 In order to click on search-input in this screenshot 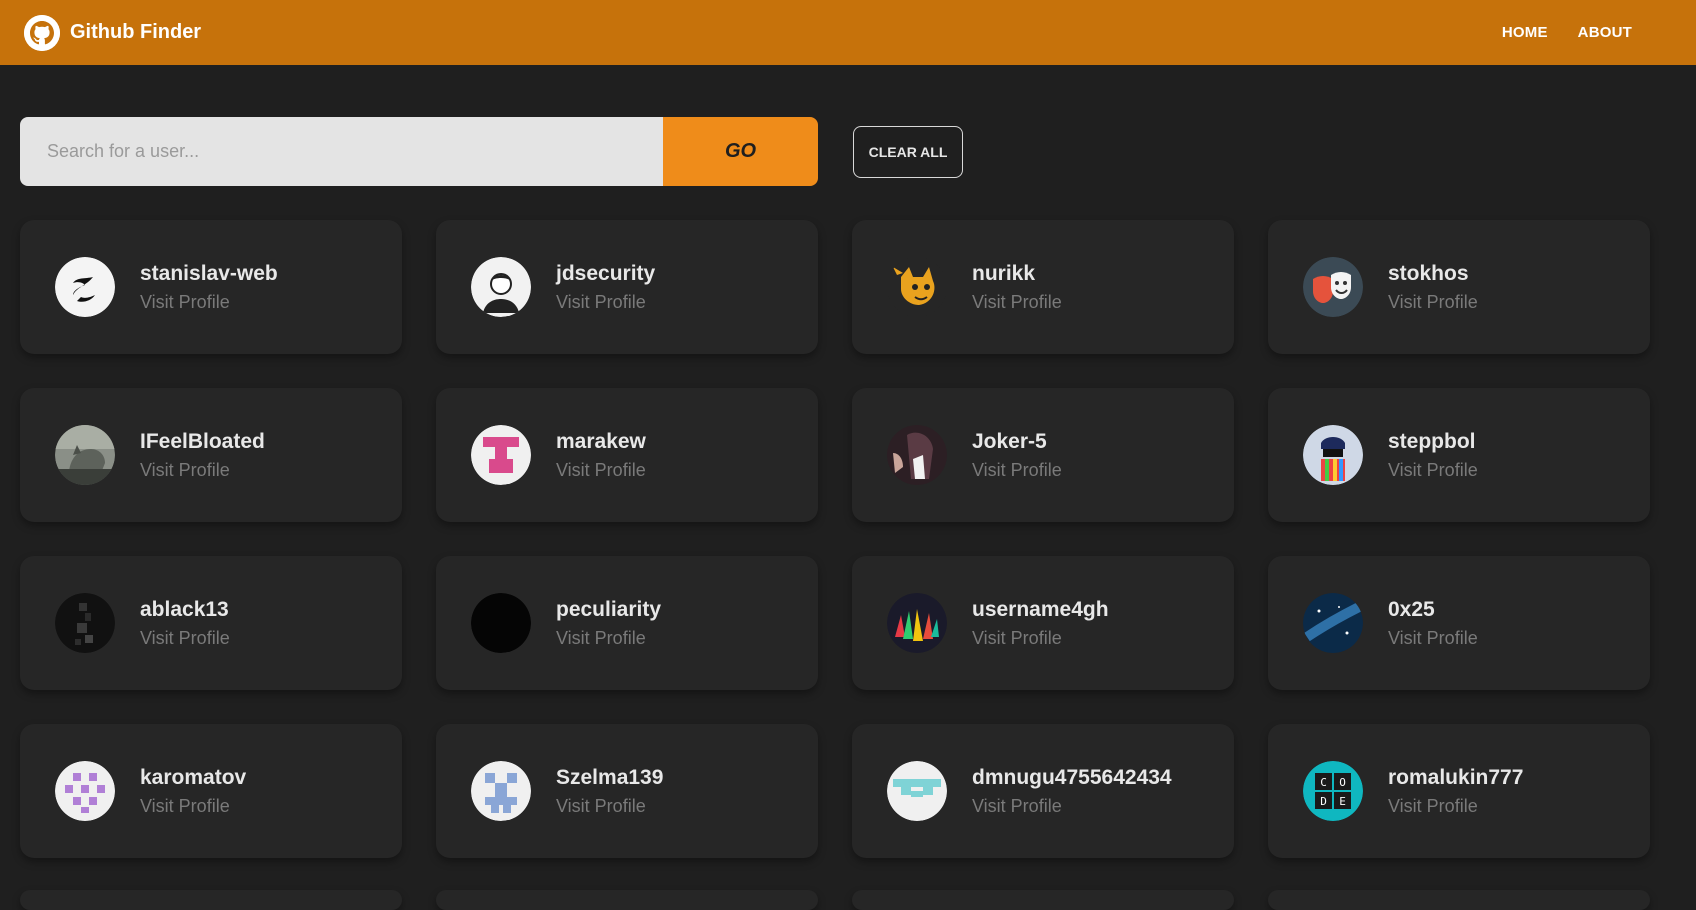, I will do `click(341, 151)`.